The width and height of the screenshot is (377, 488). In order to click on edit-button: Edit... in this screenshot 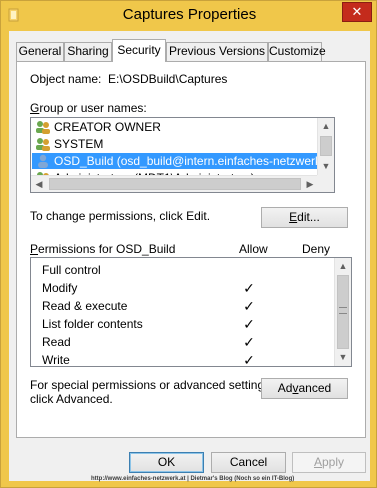, I will do `click(304, 217)`.